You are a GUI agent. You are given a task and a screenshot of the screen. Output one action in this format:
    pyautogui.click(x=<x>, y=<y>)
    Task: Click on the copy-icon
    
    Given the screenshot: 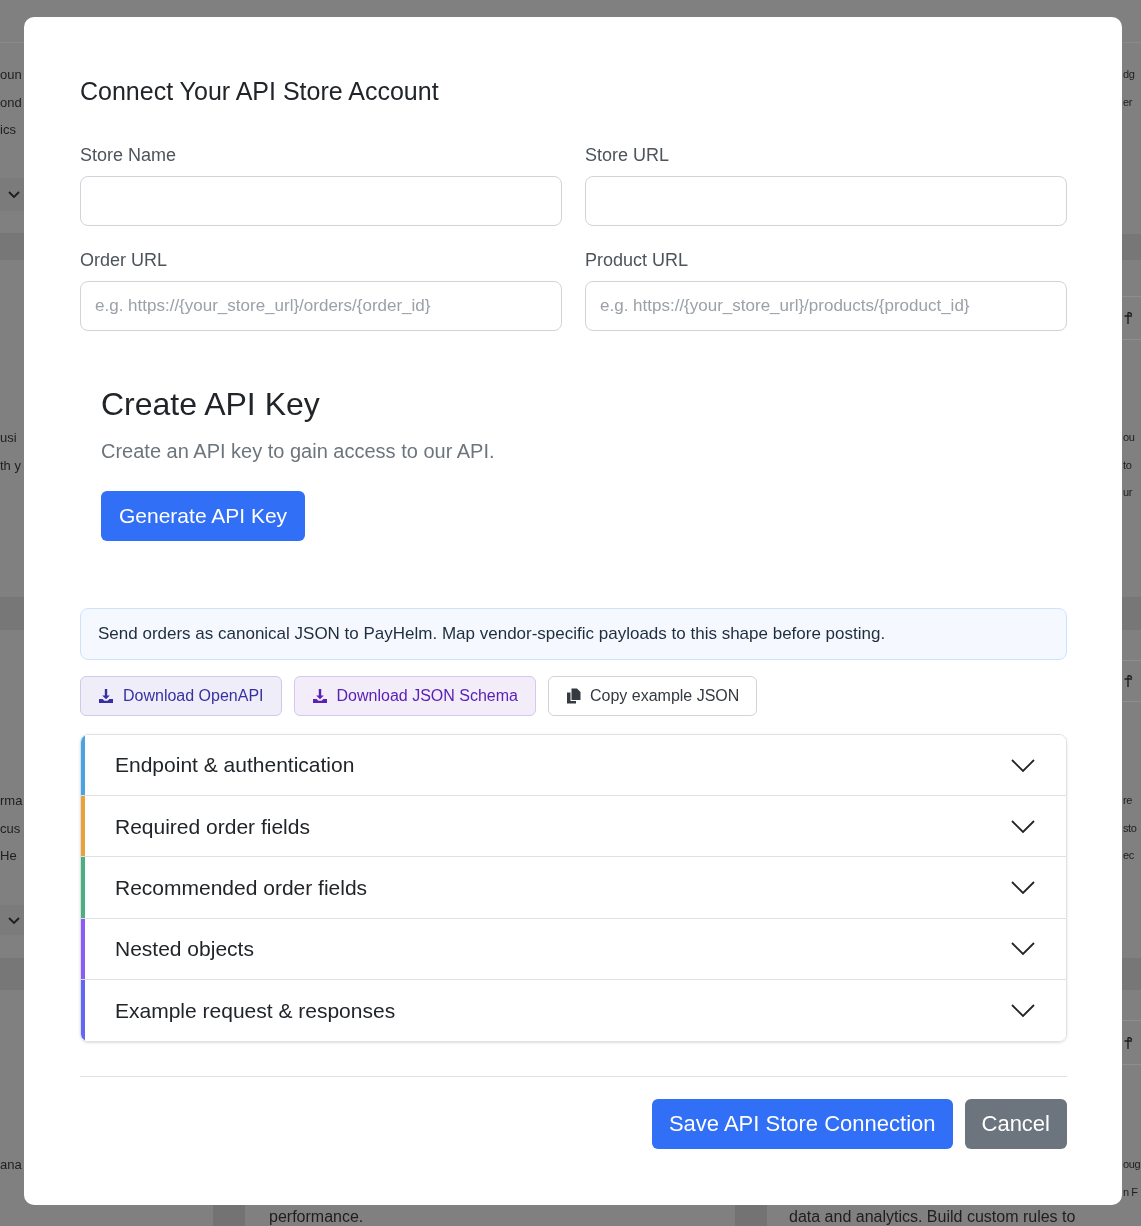 What is the action you would take?
    pyautogui.click(x=573, y=696)
    